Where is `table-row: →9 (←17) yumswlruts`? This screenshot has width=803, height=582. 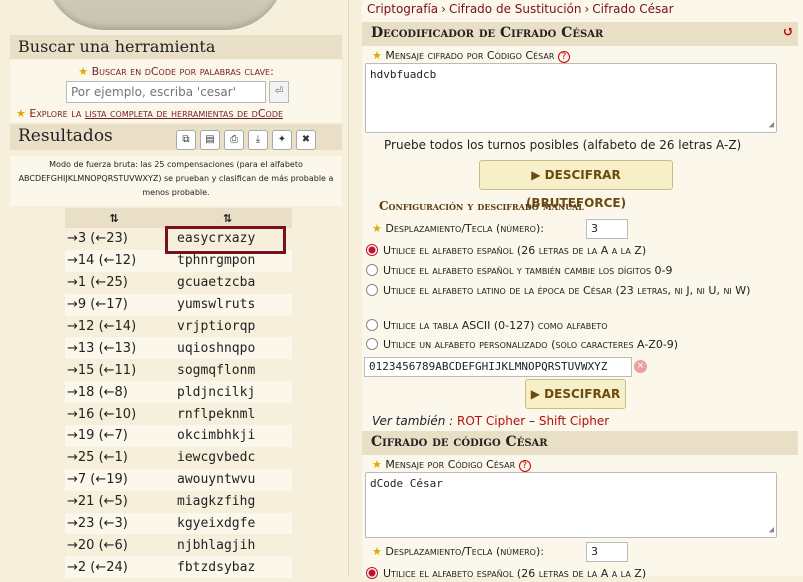
table-row: →9 (←17) yumswlruts is located at coordinates (178, 304).